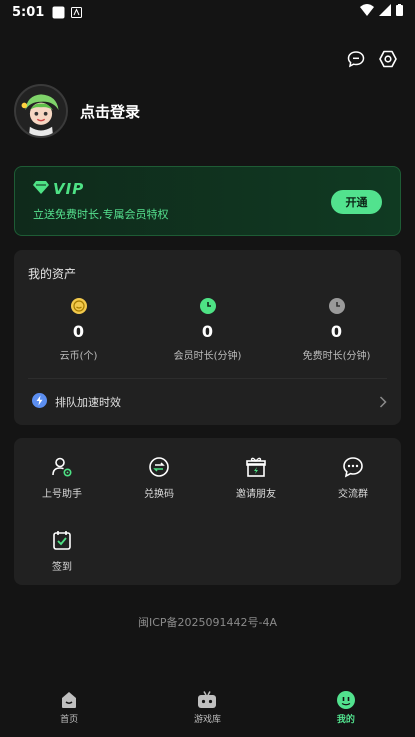 The width and height of the screenshot is (415, 737). I want to click on notification-icon, so click(58, 12).